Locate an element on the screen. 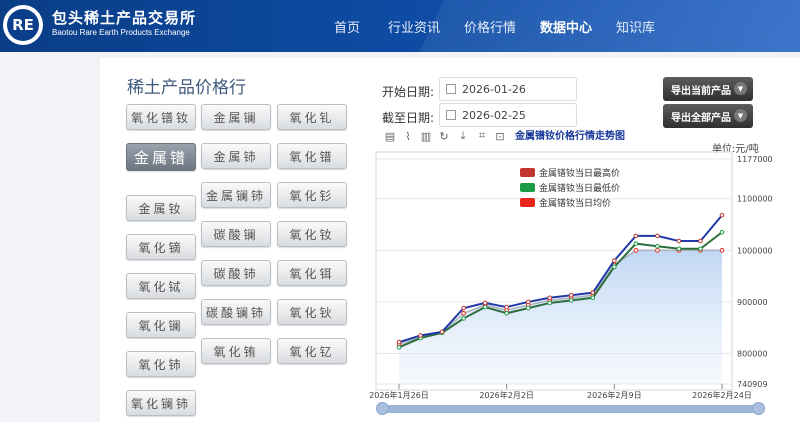  end-date-input: 2026-02-25 is located at coordinates (508, 115).